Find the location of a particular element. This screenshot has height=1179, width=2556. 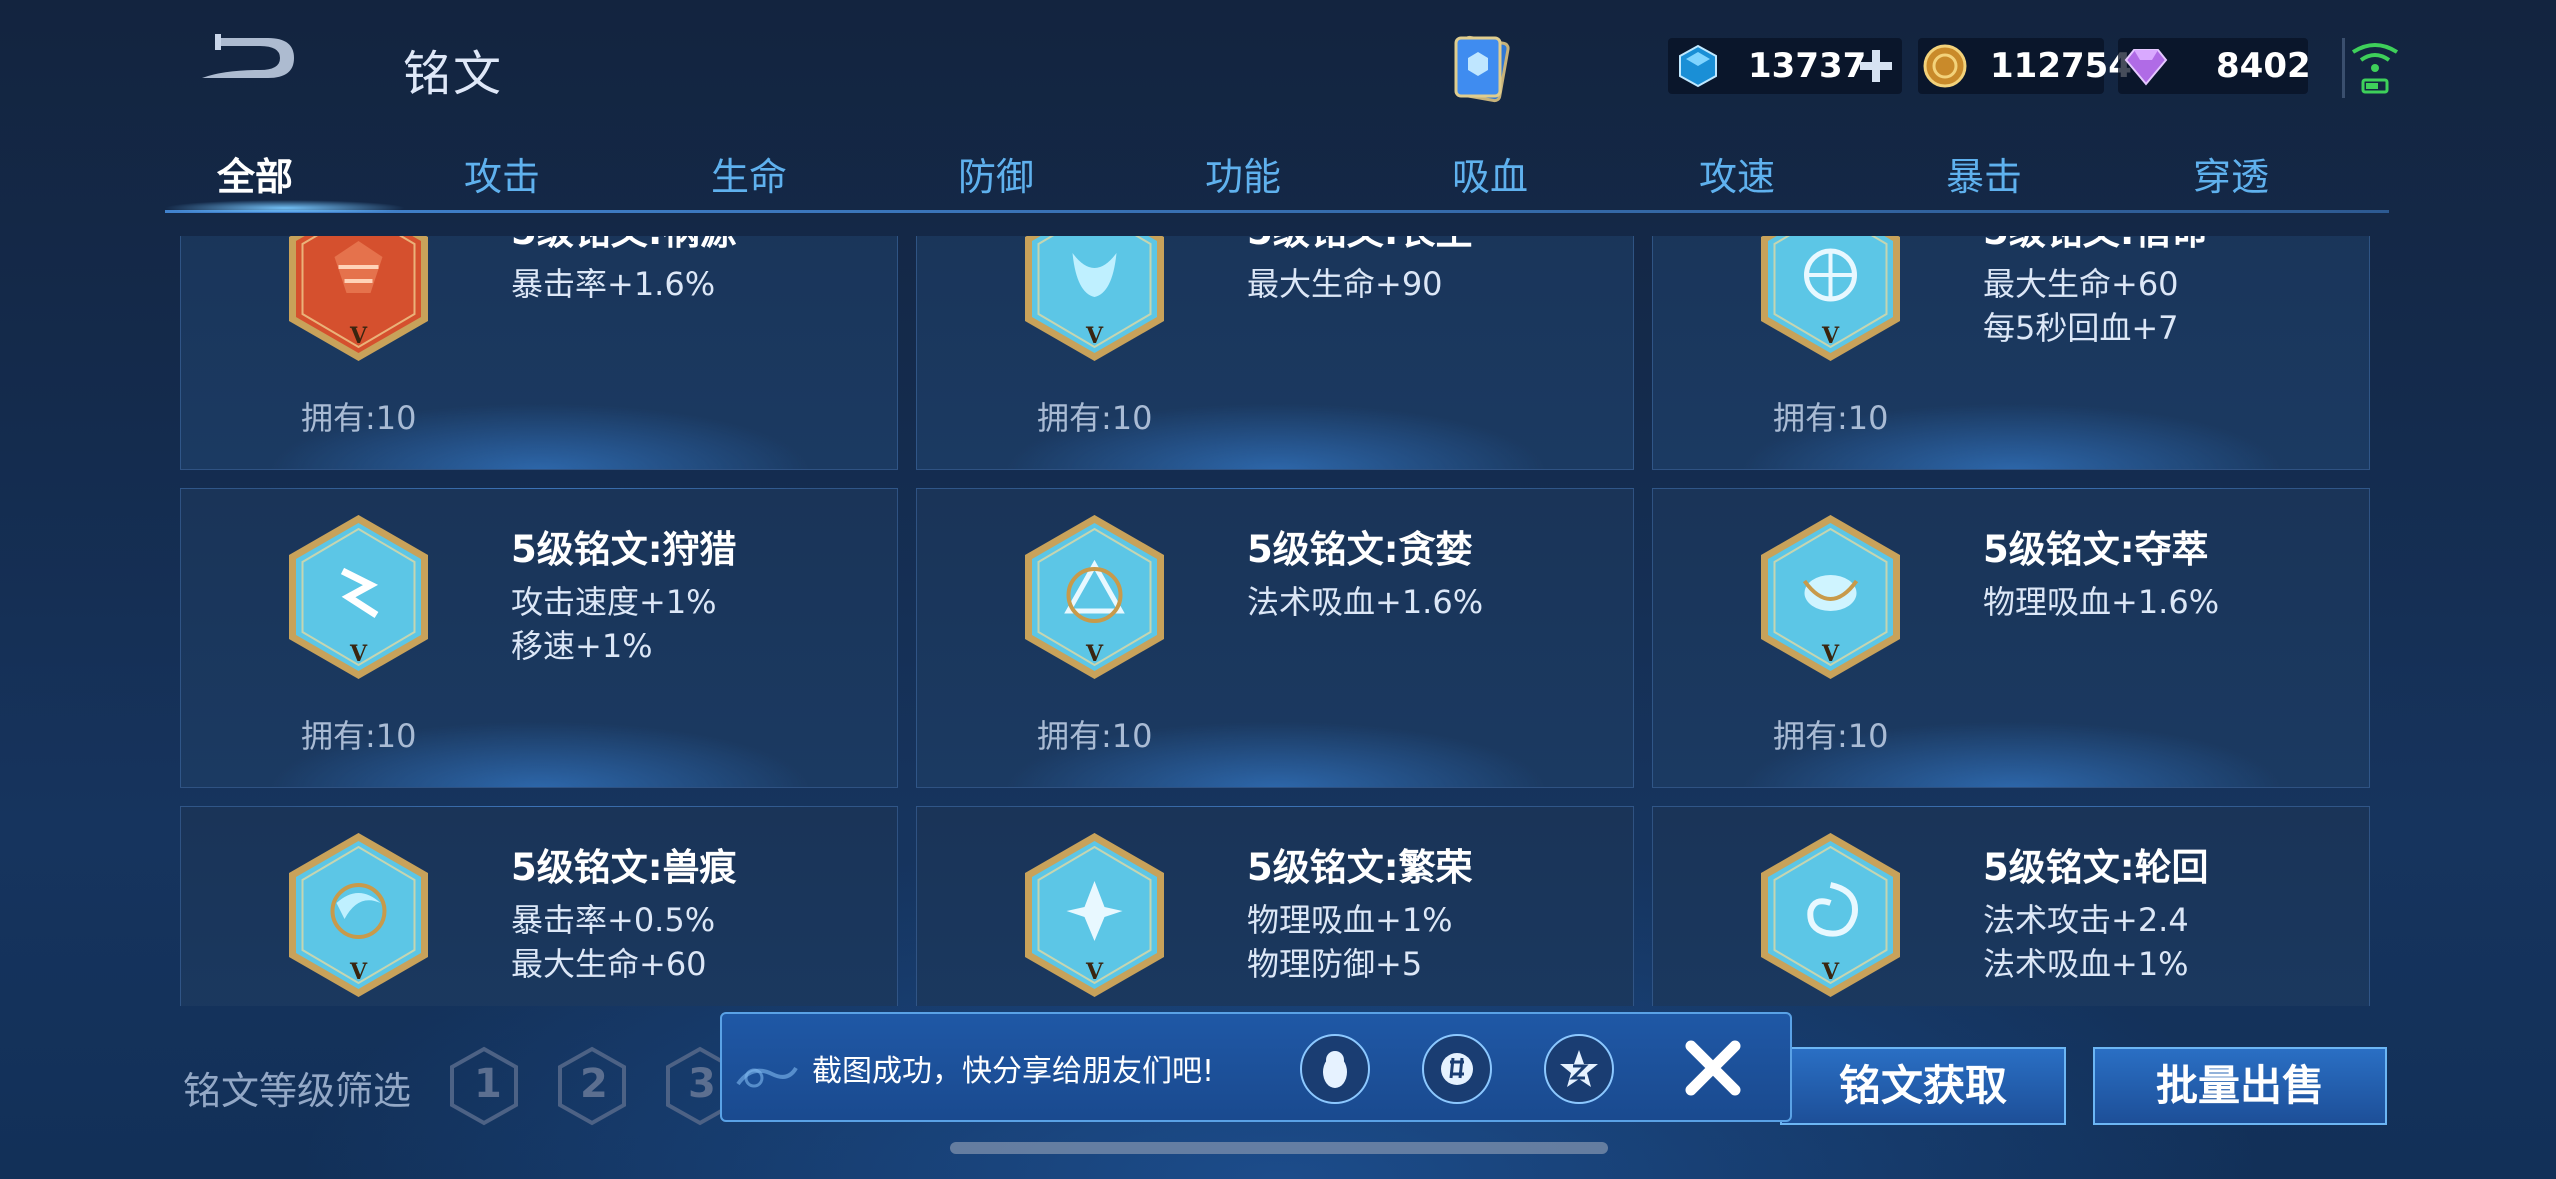

rune-card: V5级铭文:轮回法术攻击+2.4法术吸血+1%拥有:10 is located at coordinates (2011, 906).